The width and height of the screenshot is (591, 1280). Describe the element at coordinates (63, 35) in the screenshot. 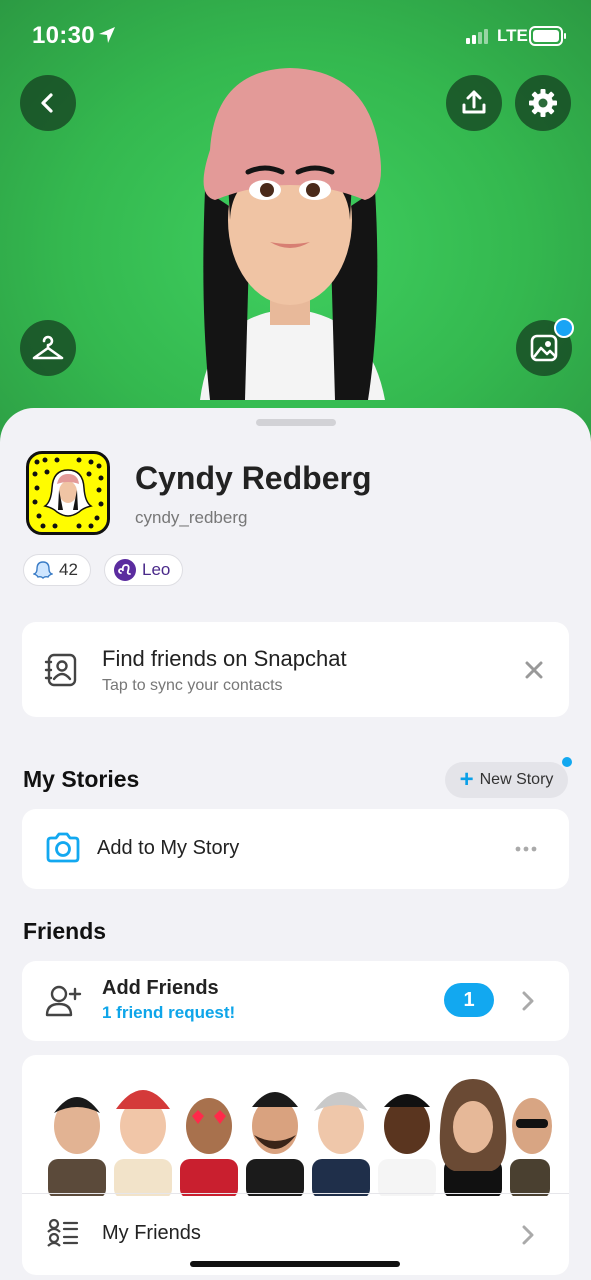

I see `status-time: 10:30` at that location.